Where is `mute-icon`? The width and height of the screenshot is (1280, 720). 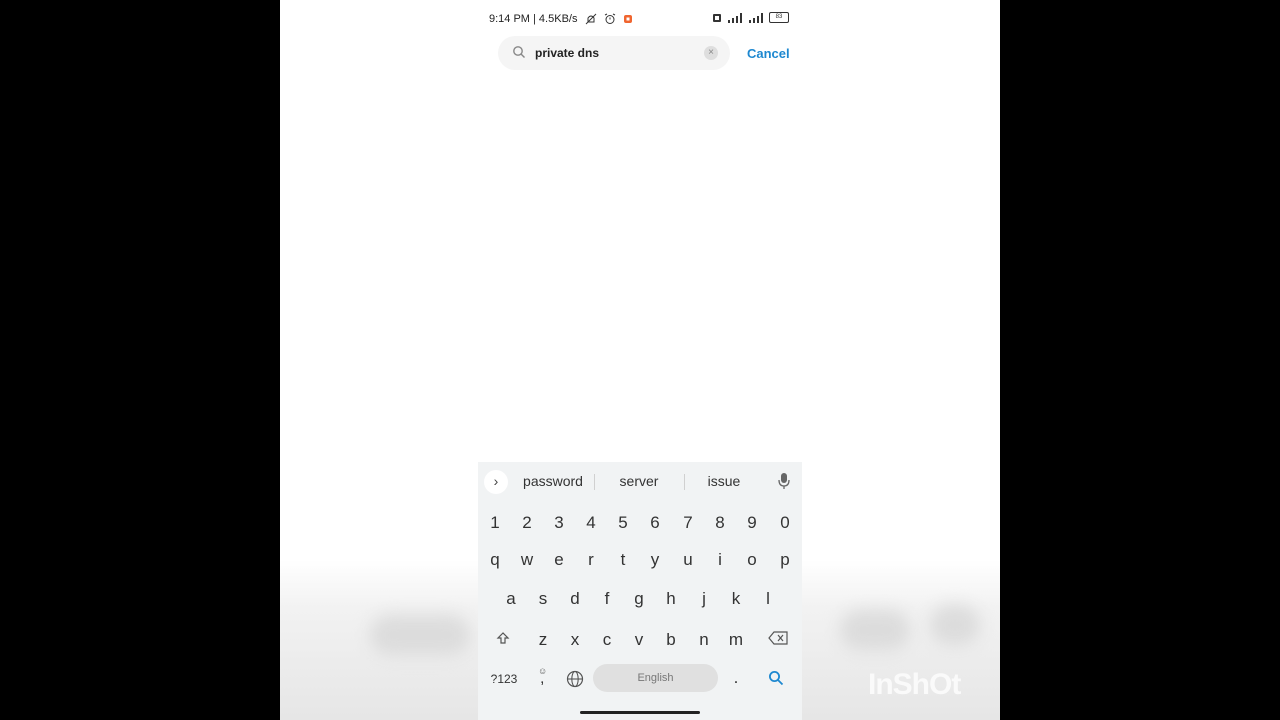 mute-icon is located at coordinates (590, 19).